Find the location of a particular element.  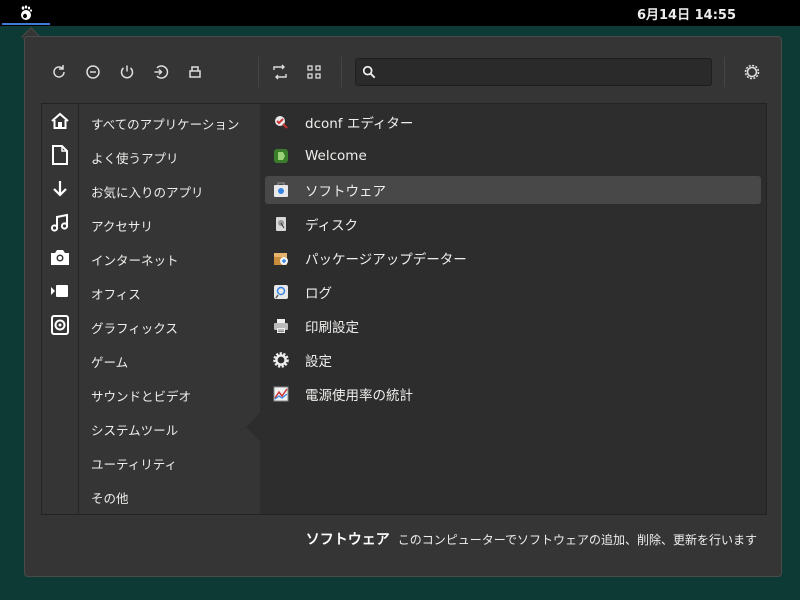

search-box is located at coordinates (533, 72).